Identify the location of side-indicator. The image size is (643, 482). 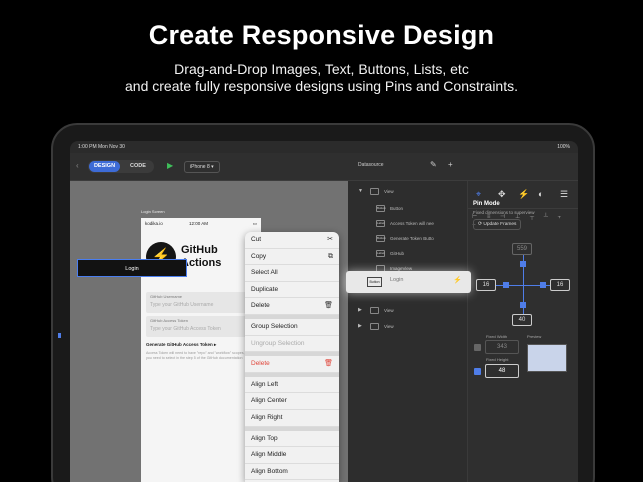
(59, 335).